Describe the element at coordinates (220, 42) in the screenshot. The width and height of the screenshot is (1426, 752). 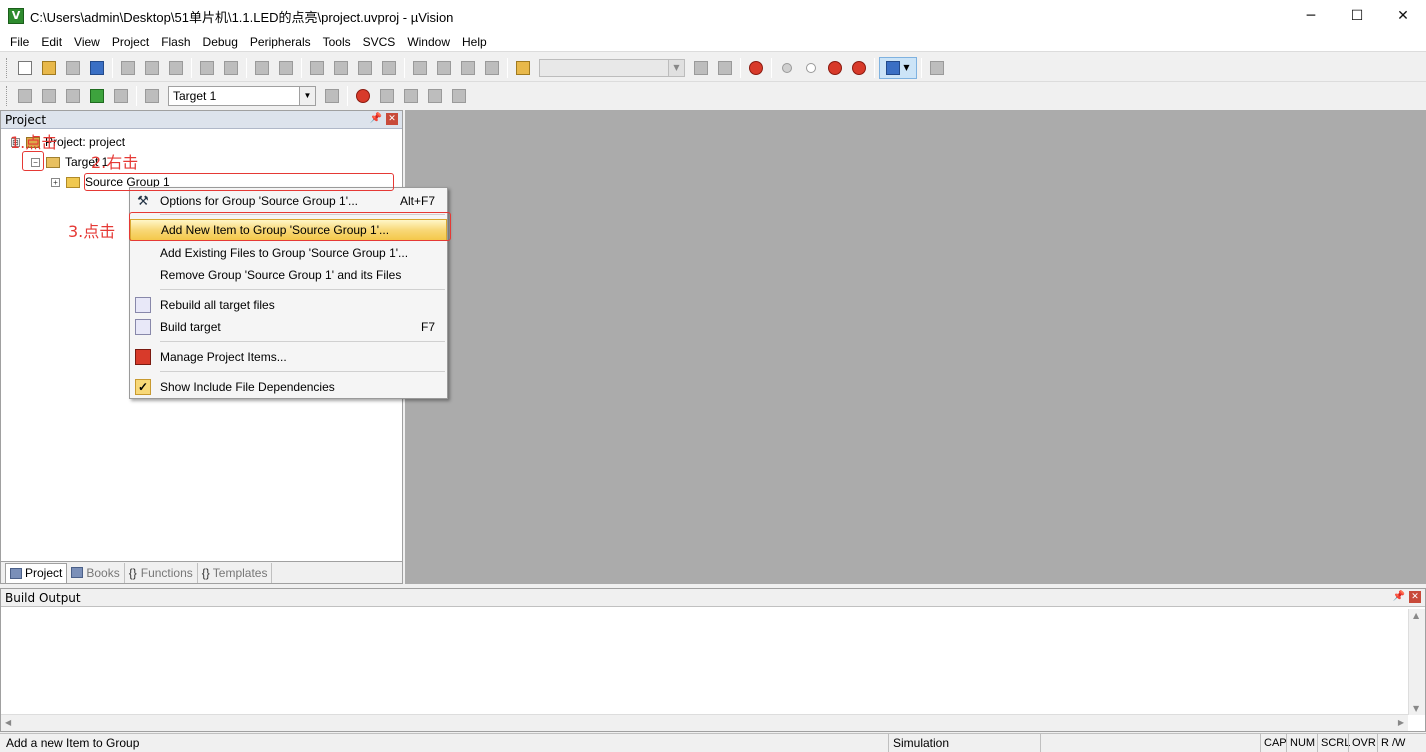
I see `menu-debug: Debug` at that location.